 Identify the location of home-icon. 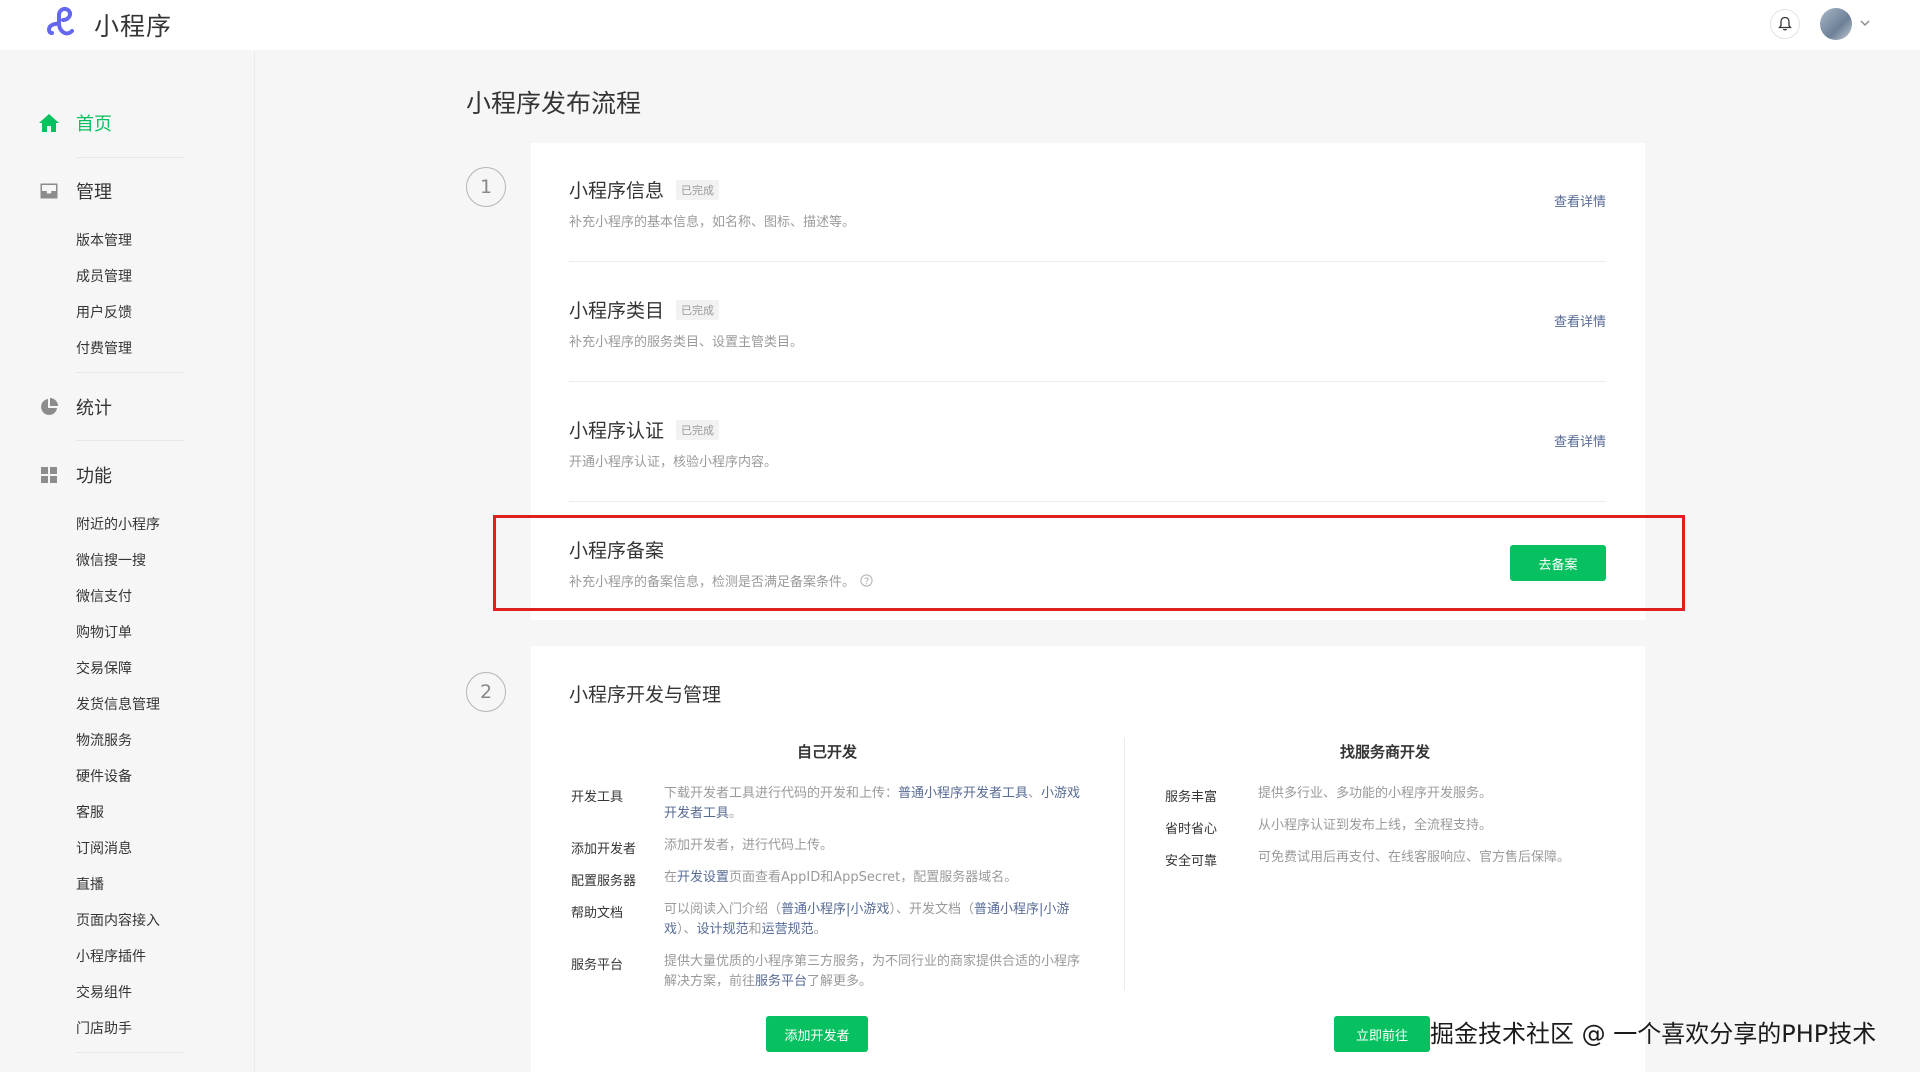
(49, 123).